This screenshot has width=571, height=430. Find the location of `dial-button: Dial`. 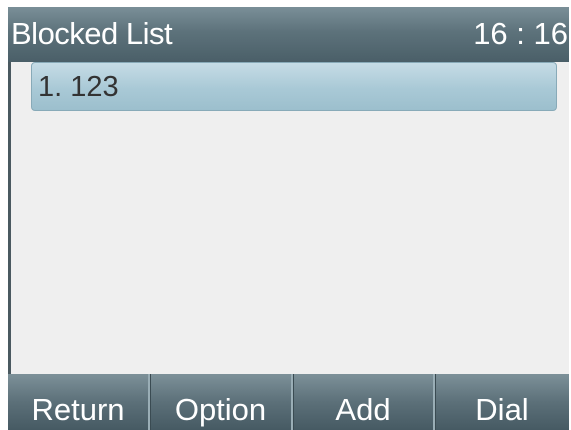

dial-button: Dial is located at coordinates (501, 402).